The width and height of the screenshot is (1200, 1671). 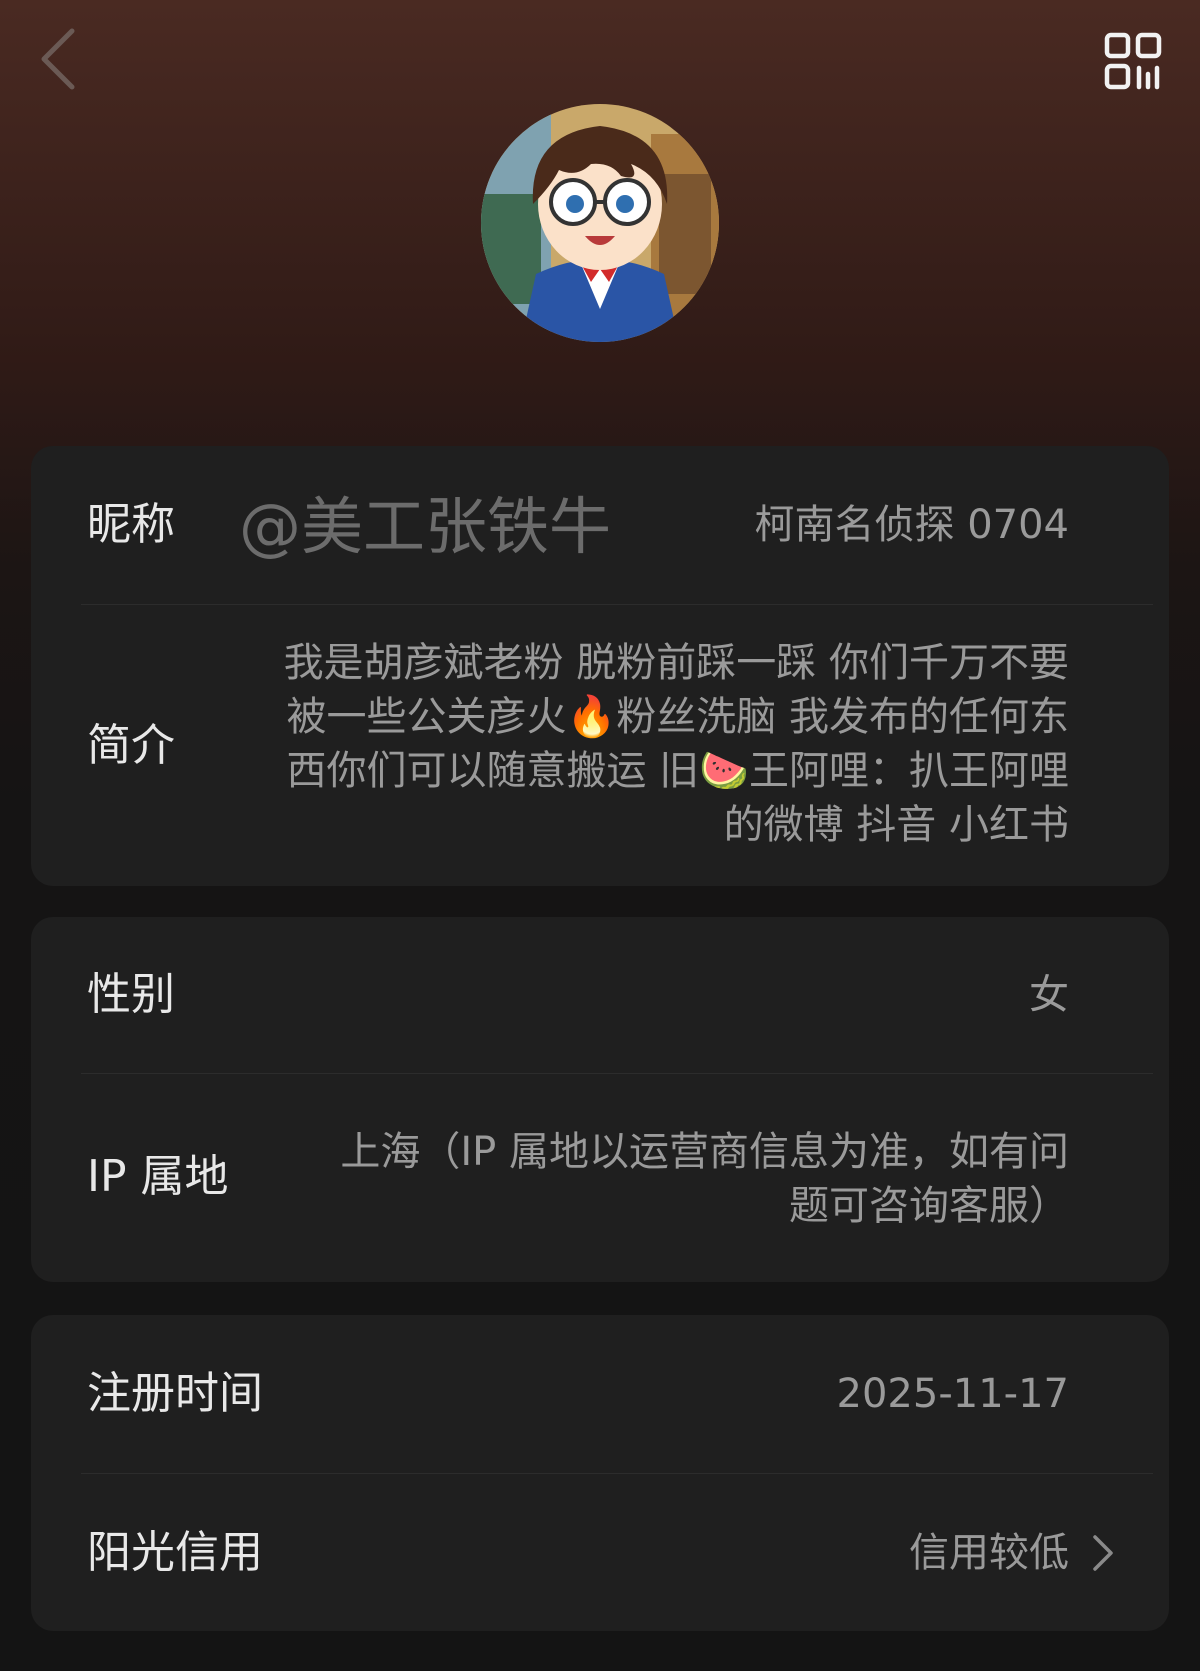 I want to click on anime-boy-avatar, so click(x=600, y=223).